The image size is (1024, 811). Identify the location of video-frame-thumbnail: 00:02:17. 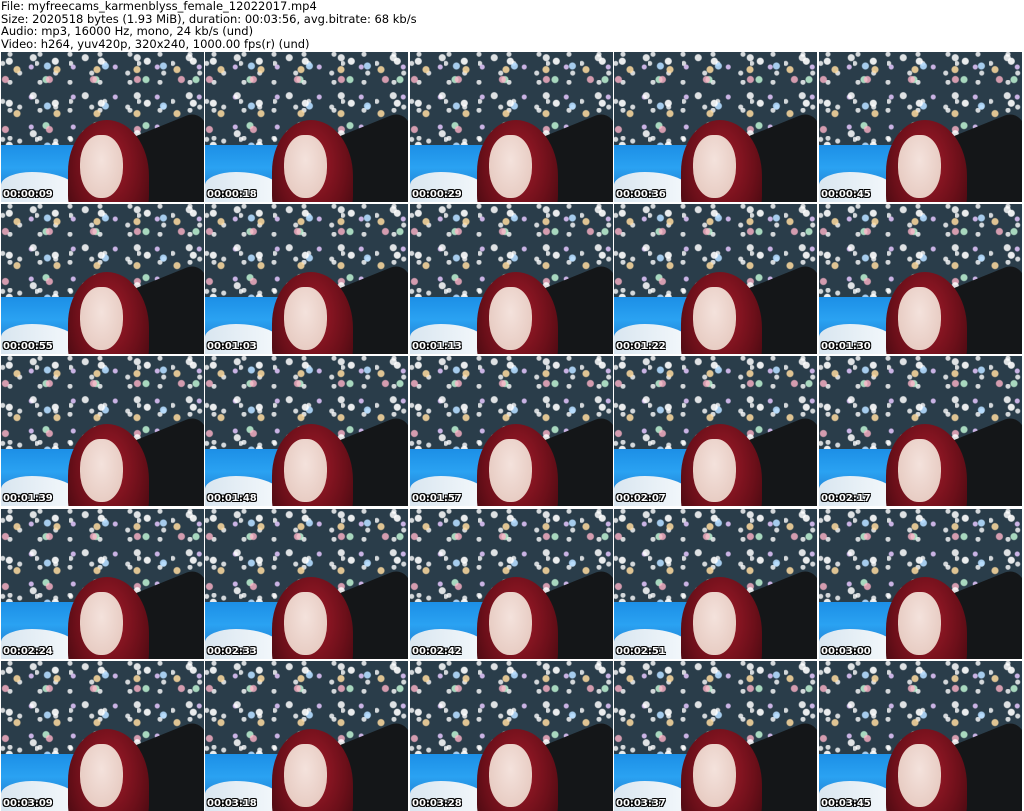
(920, 431).